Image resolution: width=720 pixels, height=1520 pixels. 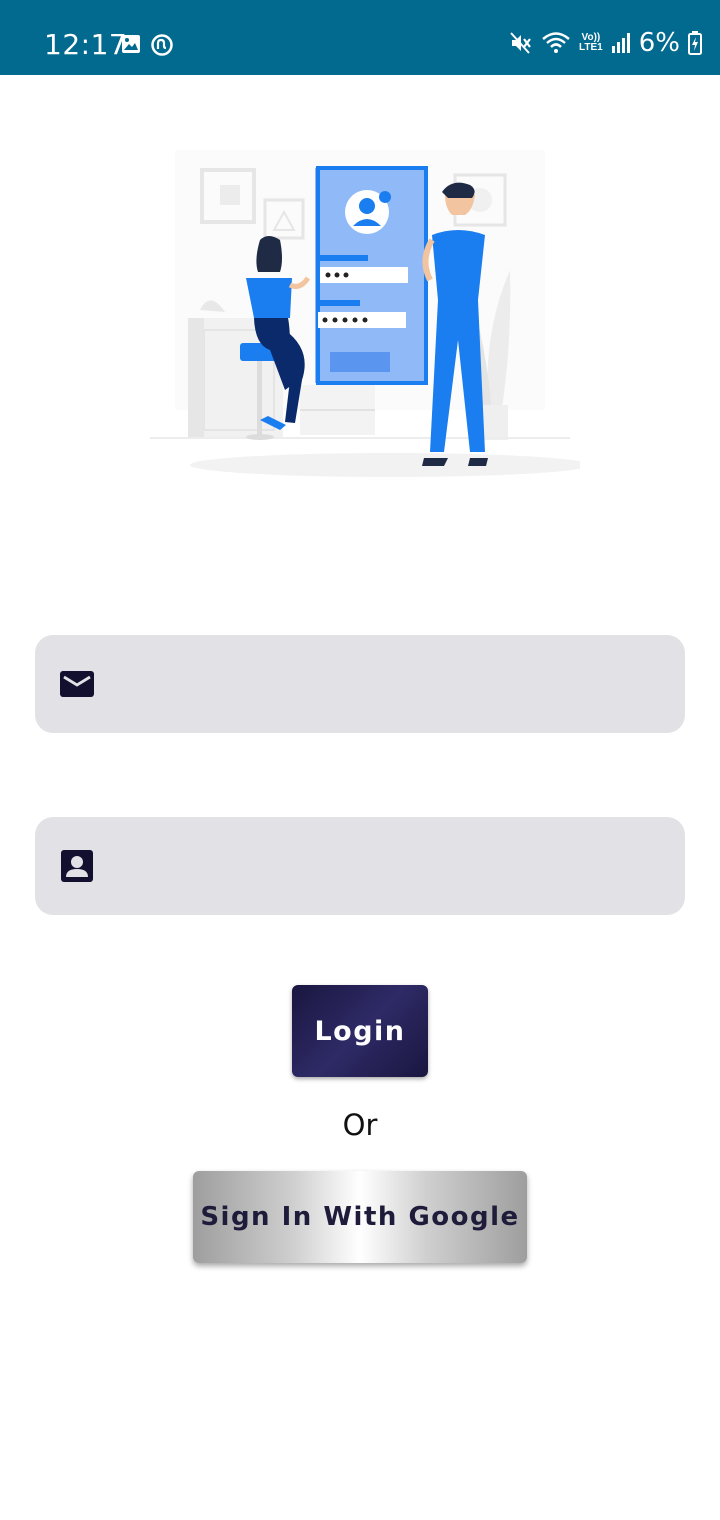 What do you see at coordinates (659, 43) in the screenshot?
I see `battery-percentage: 6%` at bounding box center [659, 43].